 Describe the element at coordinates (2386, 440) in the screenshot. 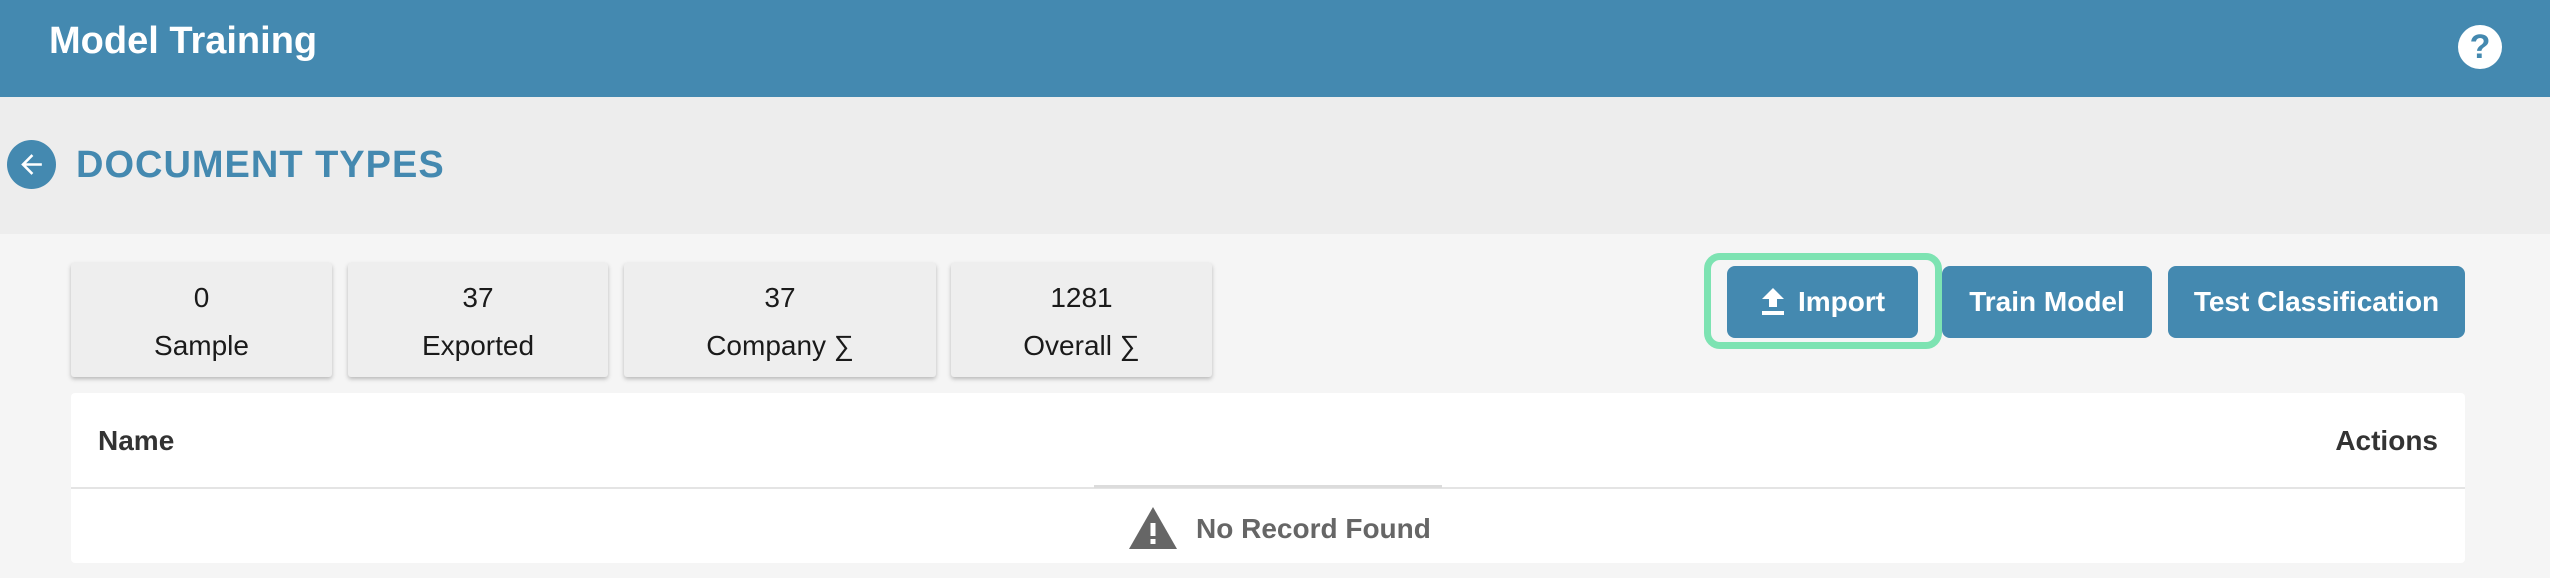

I see `column-header-actions: Actions` at that location.